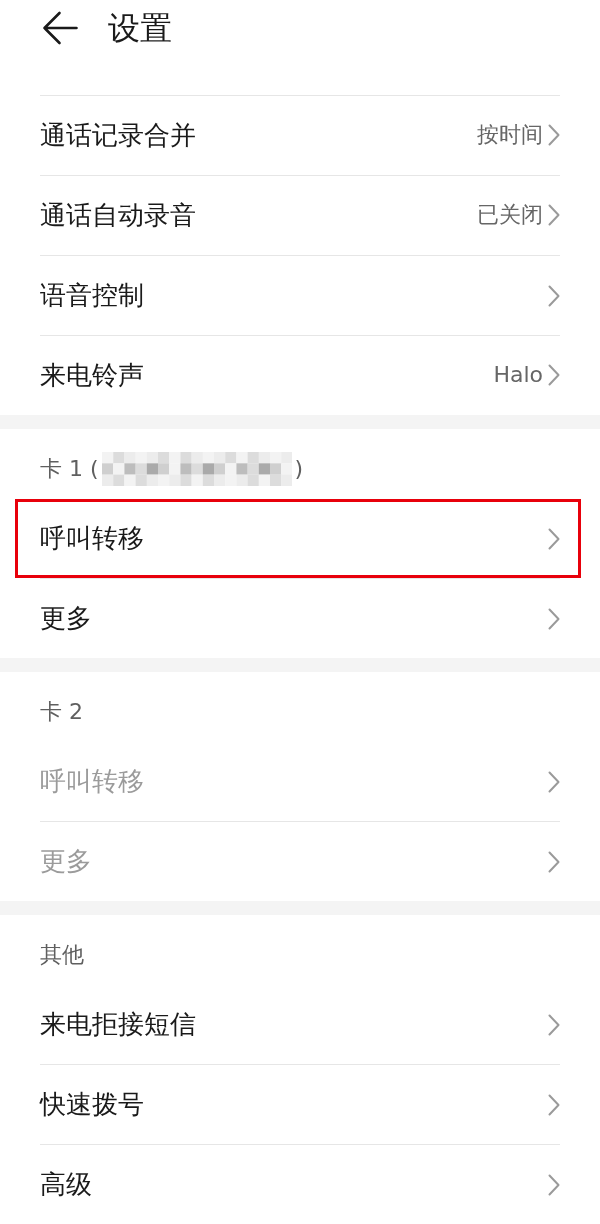  What do you see at coordinates (510, 135) in the screenshot?
I see `row-value: 按时间` at bounding box center [510, 135].